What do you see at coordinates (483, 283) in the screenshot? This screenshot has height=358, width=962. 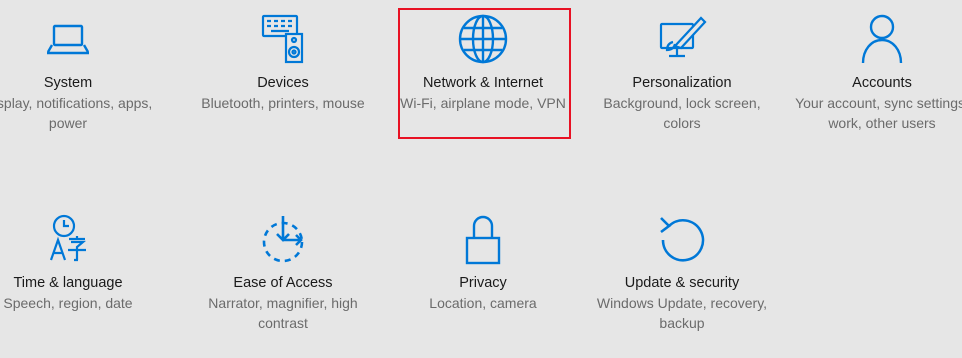 I see `tile-title: Privacy` at bounding box center [483, 283].